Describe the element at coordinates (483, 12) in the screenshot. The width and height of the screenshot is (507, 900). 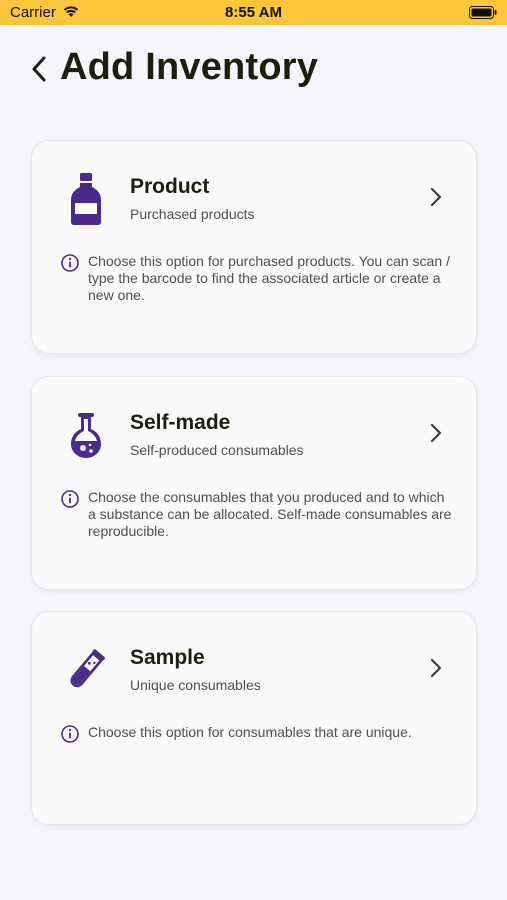
I see `battery-icon` at that location.